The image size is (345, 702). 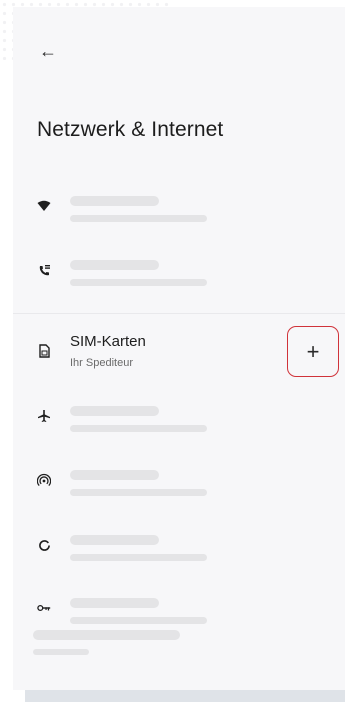 What do you see at coordinates (179, 416) in the screenshot?
I see `list-item-airplane-mode` at bounding box center [179, 416].